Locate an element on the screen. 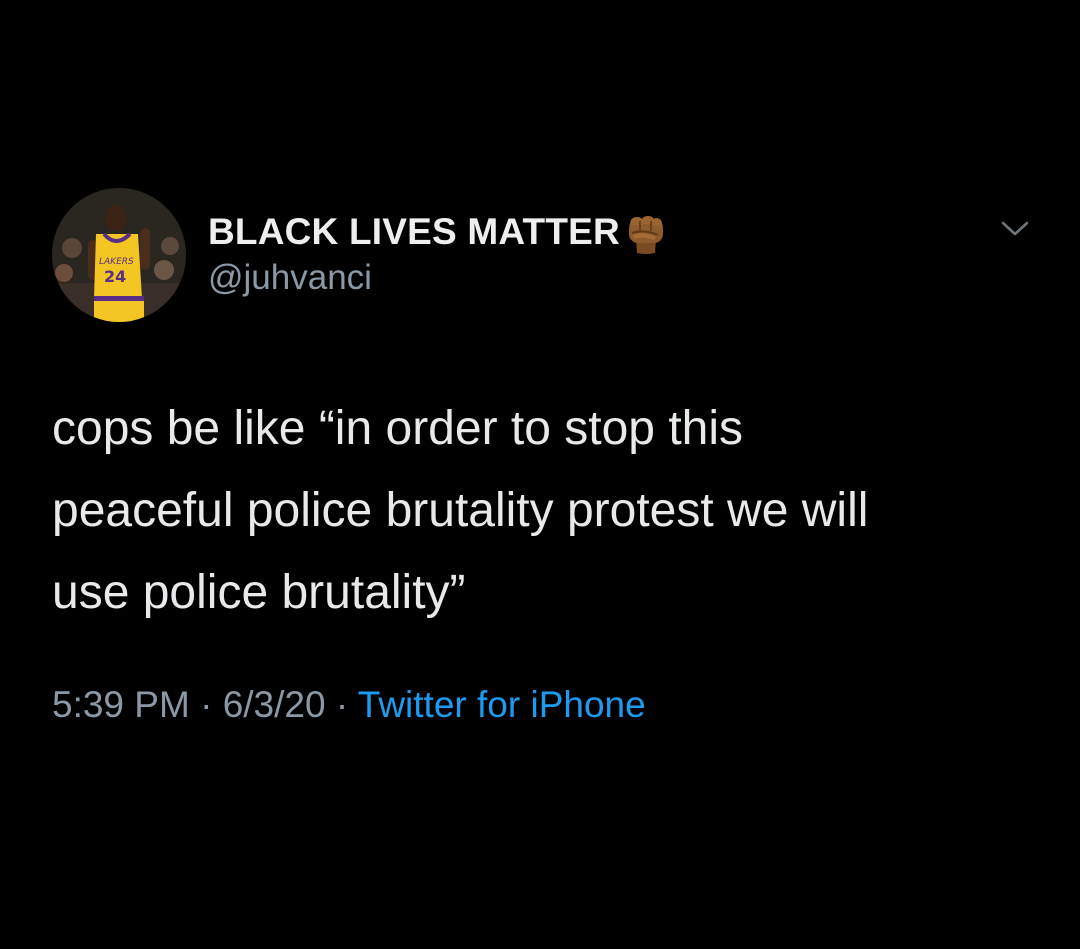 This screenshot has height=949, width=1080. author-name-row: BLACK LIVES MATTER is located at coordinates (438, 232).